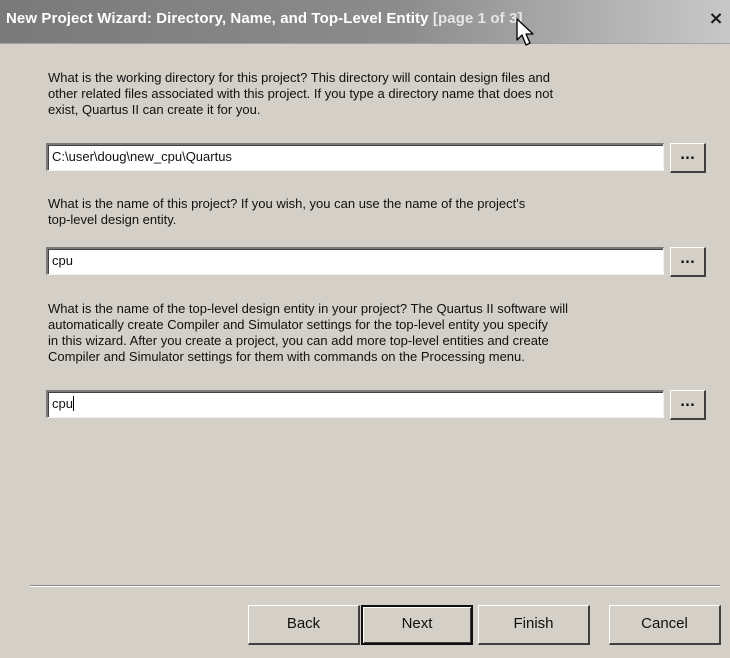 The image size is (730, 658). Describe the element at coordinates (665, 625) in the screenshot. I see `cancel-button: Cancel` at that location.